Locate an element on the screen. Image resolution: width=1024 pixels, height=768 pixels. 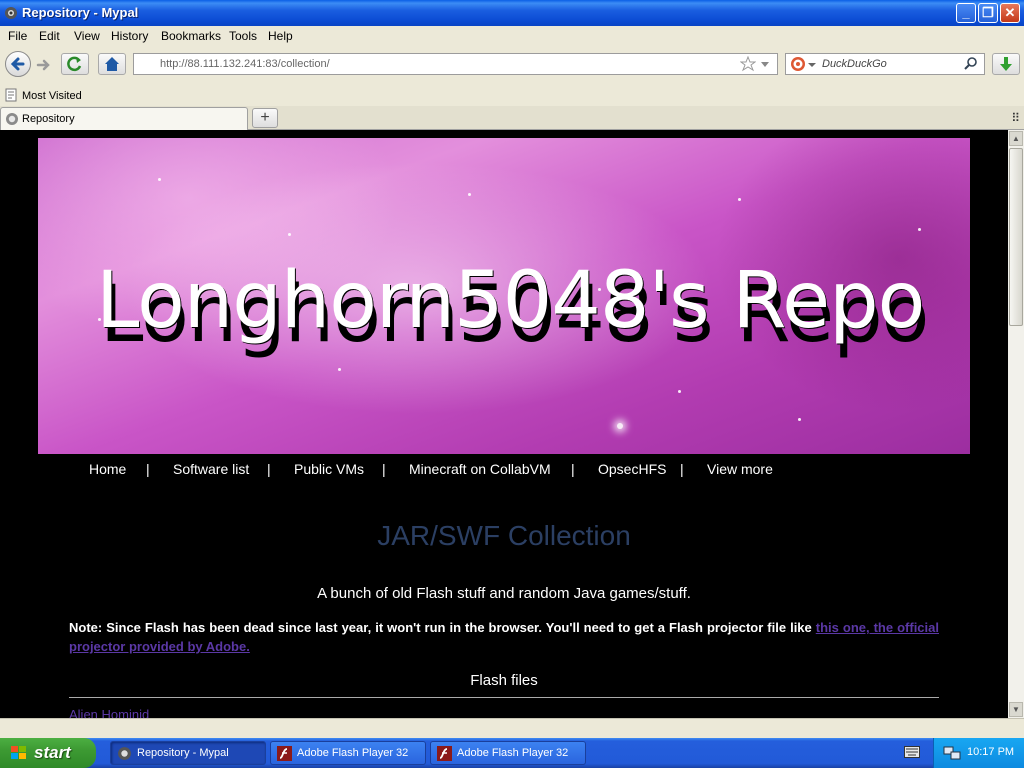
task-flash-player-1: Adobe Flash Player 32 is located at coordinates (348, 753).